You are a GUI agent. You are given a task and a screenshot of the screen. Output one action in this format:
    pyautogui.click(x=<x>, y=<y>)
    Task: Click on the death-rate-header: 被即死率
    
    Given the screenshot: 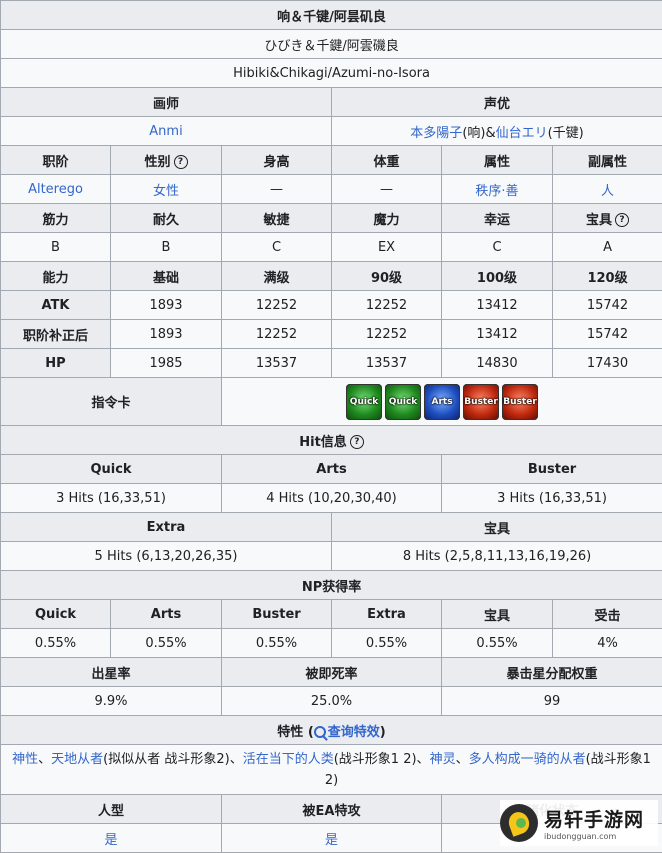 What is the action you would take?
    pyautogui.click(x=332, y=672)
    